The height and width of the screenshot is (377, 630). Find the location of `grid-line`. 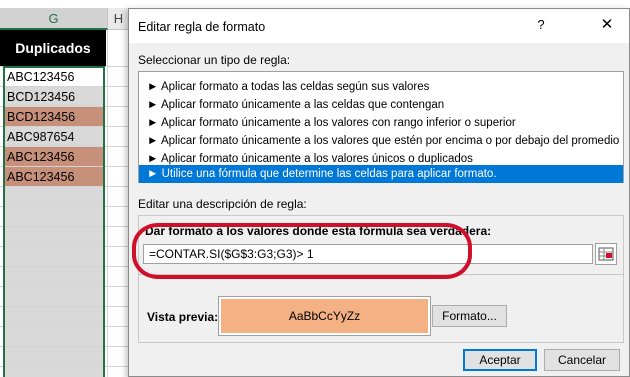

grid-line is located at coordinates (107, 203).